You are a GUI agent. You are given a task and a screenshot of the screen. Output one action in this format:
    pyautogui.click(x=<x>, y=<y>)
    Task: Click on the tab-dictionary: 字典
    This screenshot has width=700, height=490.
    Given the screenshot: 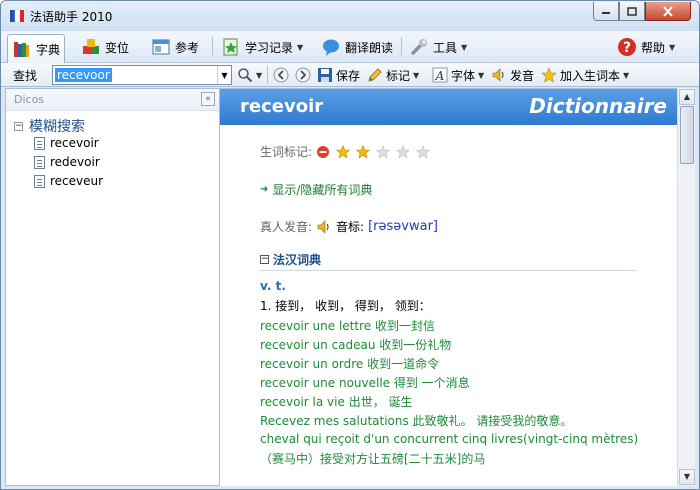 What is the action you would take?
    pyautogui.click(x=36, y=48)
    